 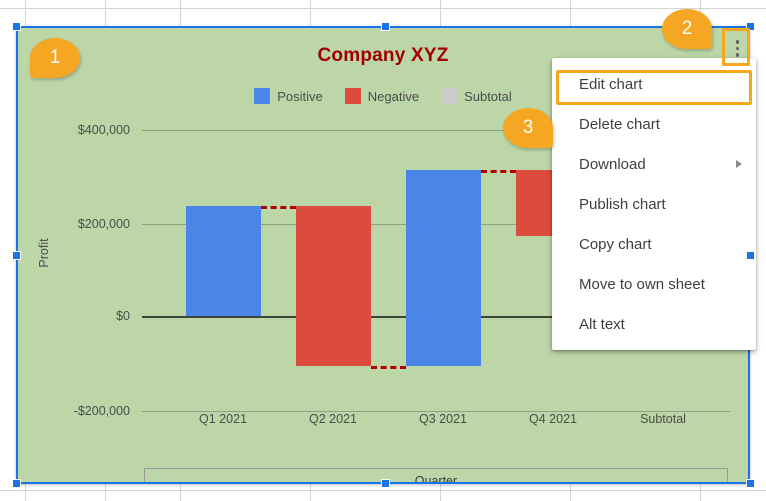 I want to click on y-axis-title: Profit, so click(x=44, y=253).